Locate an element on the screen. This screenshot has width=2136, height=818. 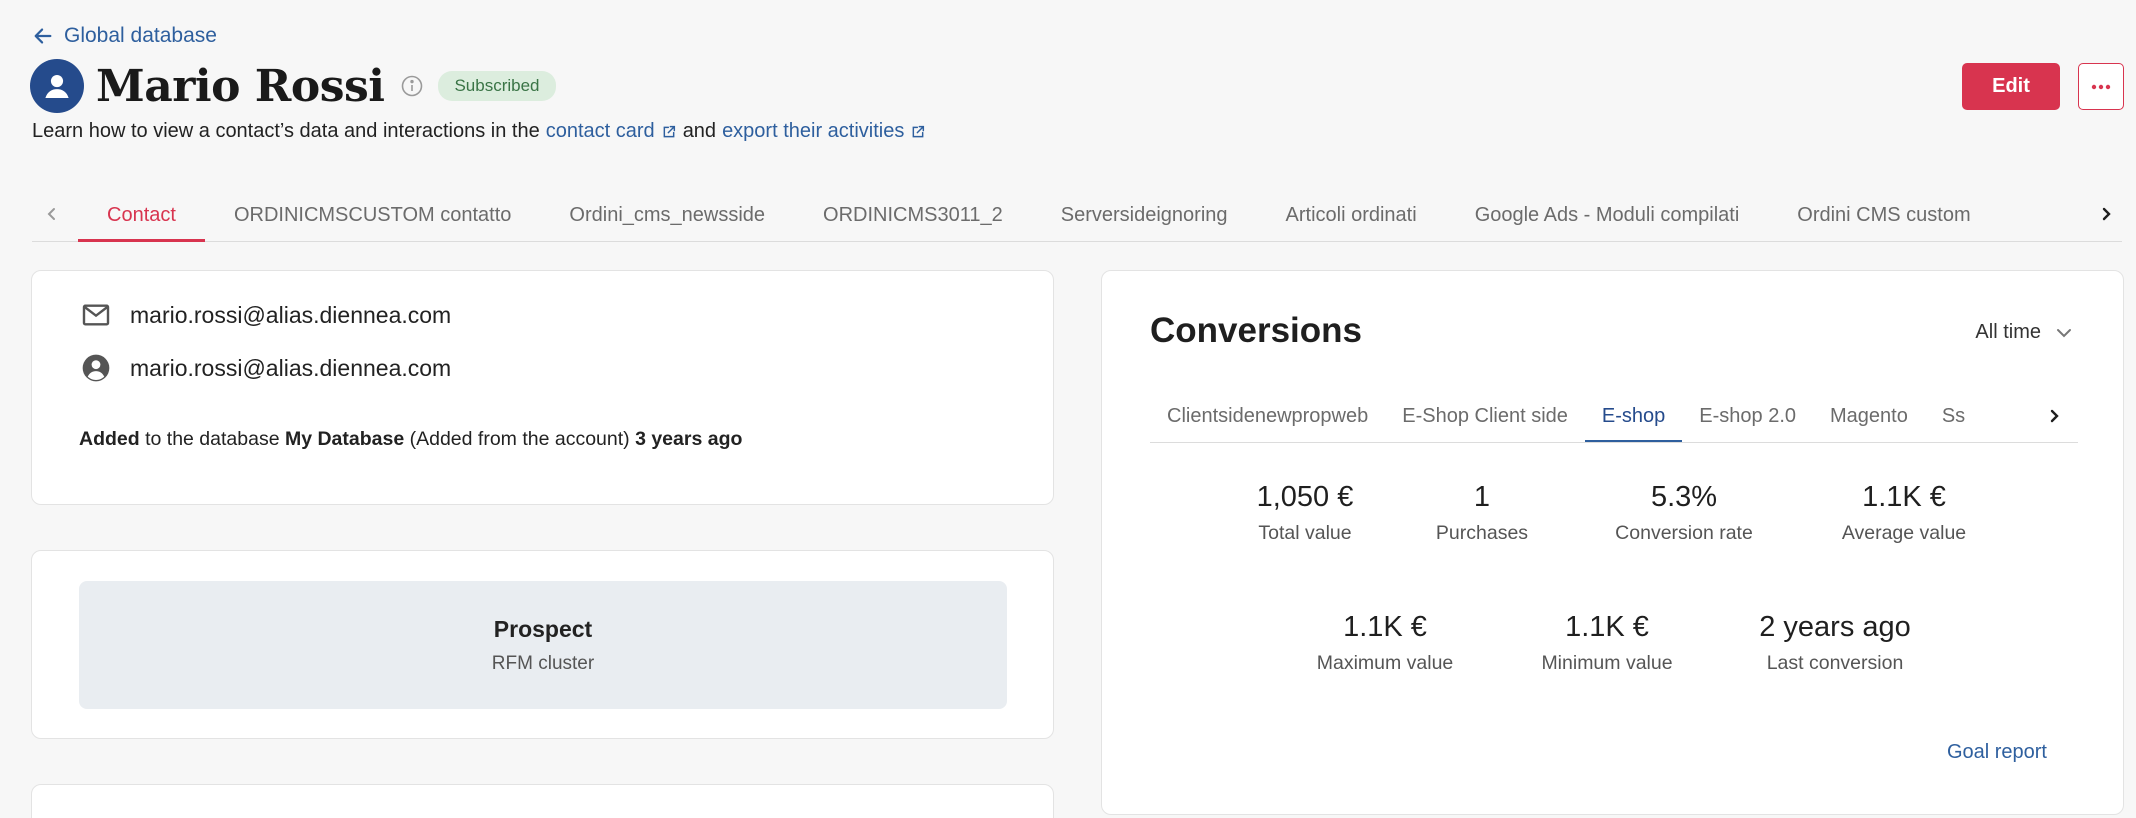
stat-total-value: 1,050 € Total value is located at coordinates (1305, 513).